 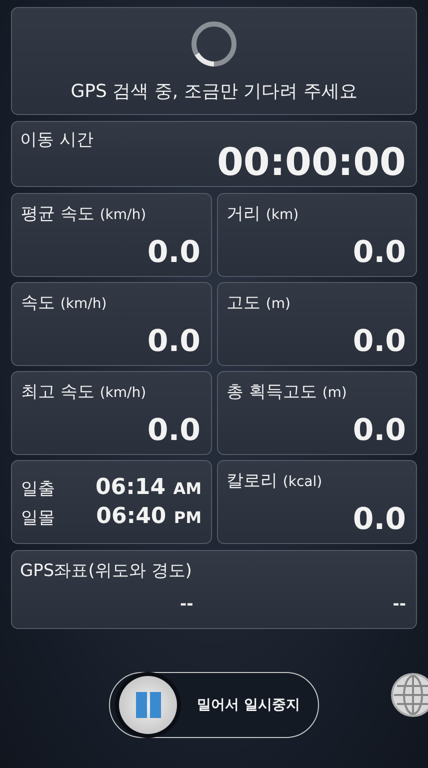 I want to click on moving-time-value: 00:00:00, so click(x=311, y=163).